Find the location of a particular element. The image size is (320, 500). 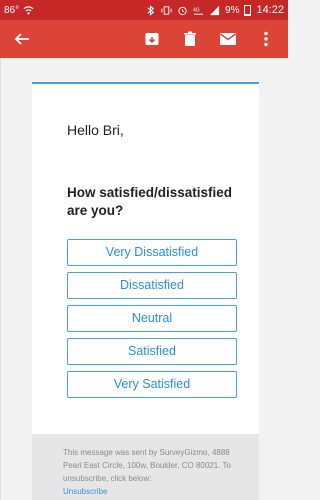

battery-icon is located at coordinates (248, 10).